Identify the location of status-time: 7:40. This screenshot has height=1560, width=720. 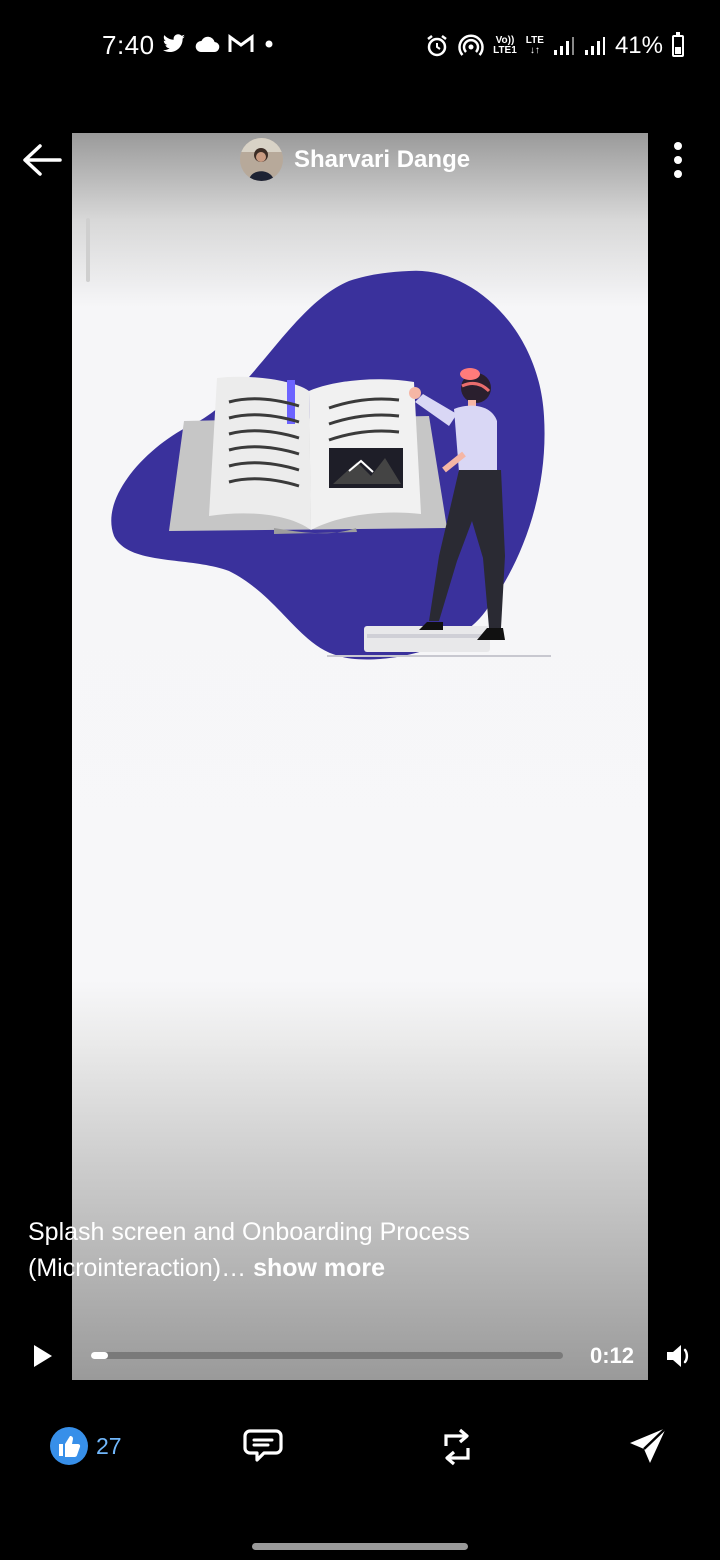
(128, 45).